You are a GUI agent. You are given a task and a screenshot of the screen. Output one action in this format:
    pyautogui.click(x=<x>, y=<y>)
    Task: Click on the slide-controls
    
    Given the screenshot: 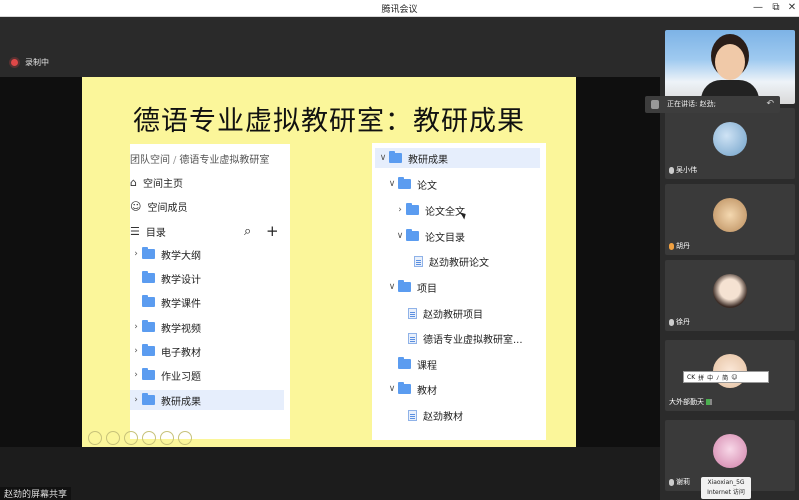 What is the action you would take?
    pyautogui.click(x=140, y=438)
    